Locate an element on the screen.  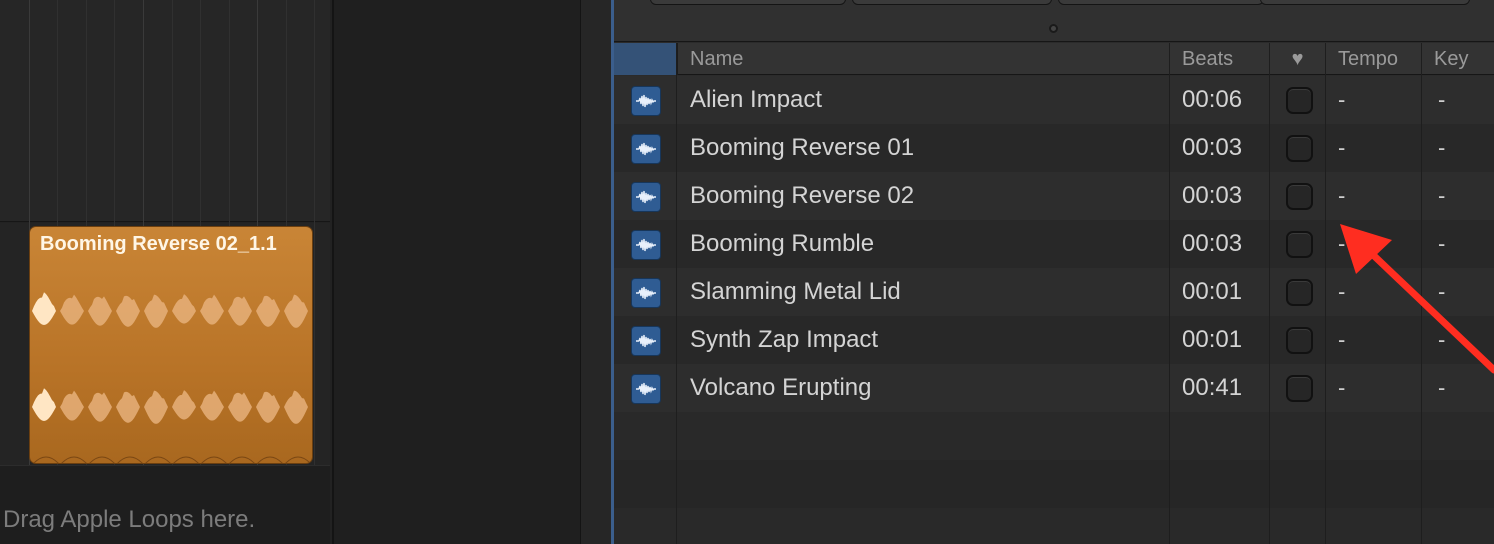
table-row: Alien Impact 00:06 - - is located at coordinates (1054, 100).